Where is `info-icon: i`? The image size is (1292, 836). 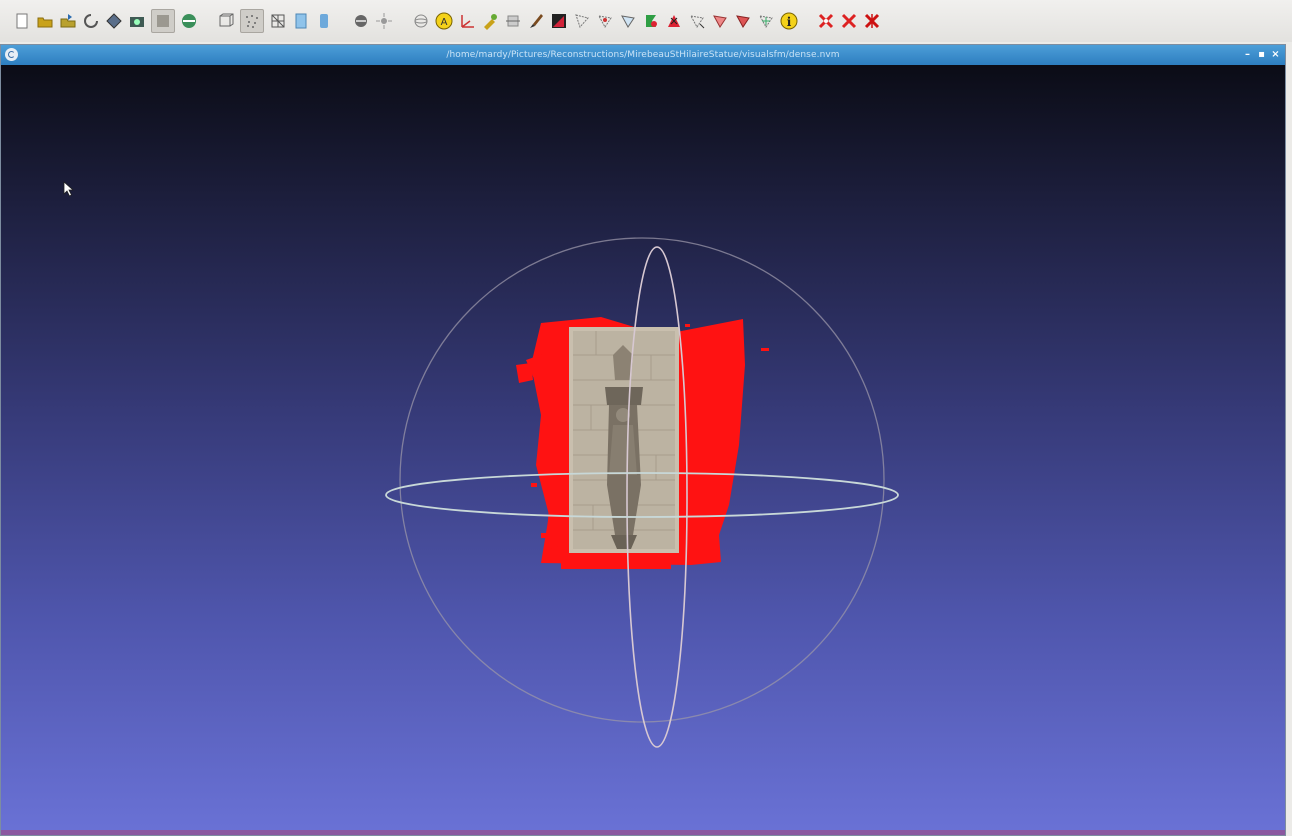 info-icon: i is located at coordinates (789, 21).